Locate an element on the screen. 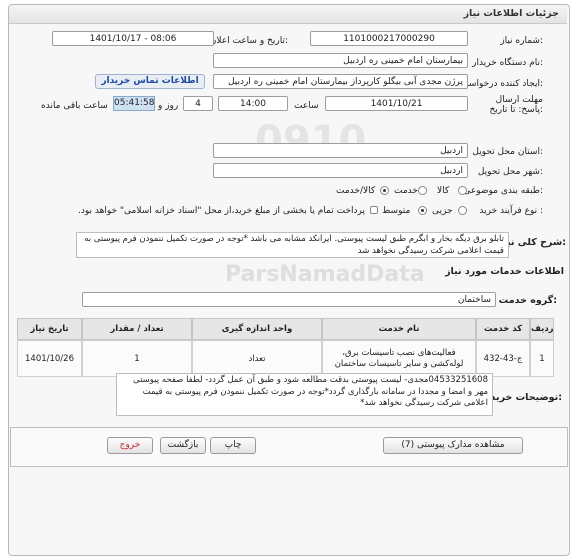 This screenshot has width=576, height=557. purchase-radio-minor is located at coordinates (462, 210).